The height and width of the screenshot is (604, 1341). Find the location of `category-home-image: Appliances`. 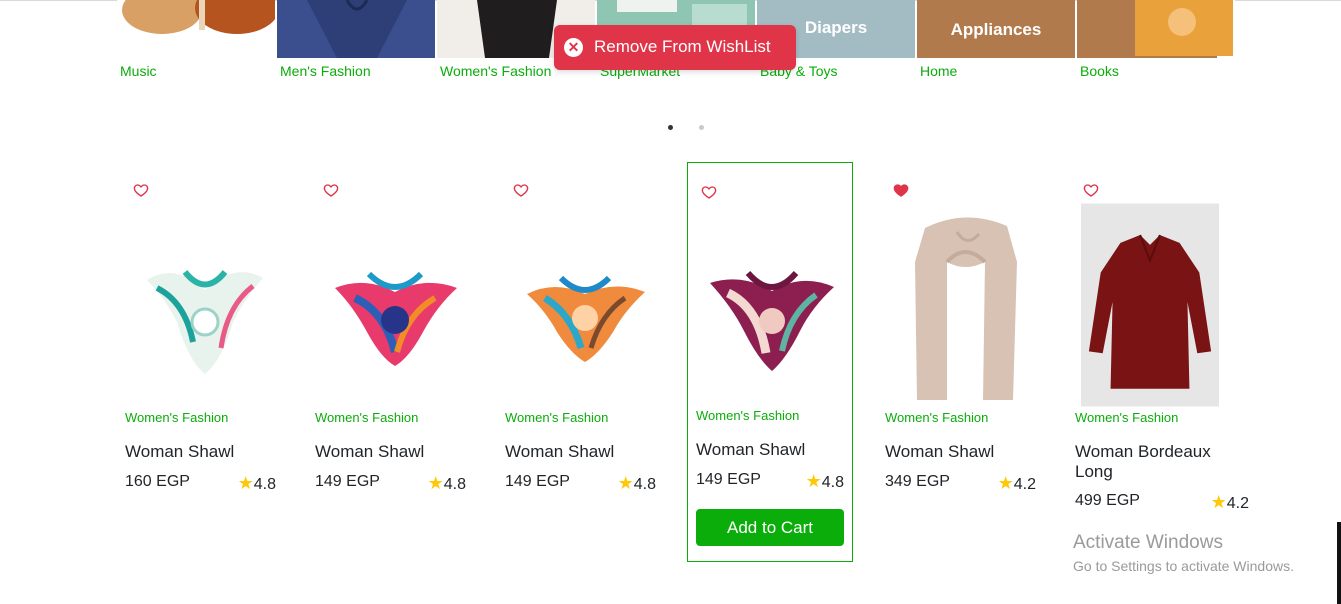

category-home-image: Appliances is located at coordinates (996, 29).